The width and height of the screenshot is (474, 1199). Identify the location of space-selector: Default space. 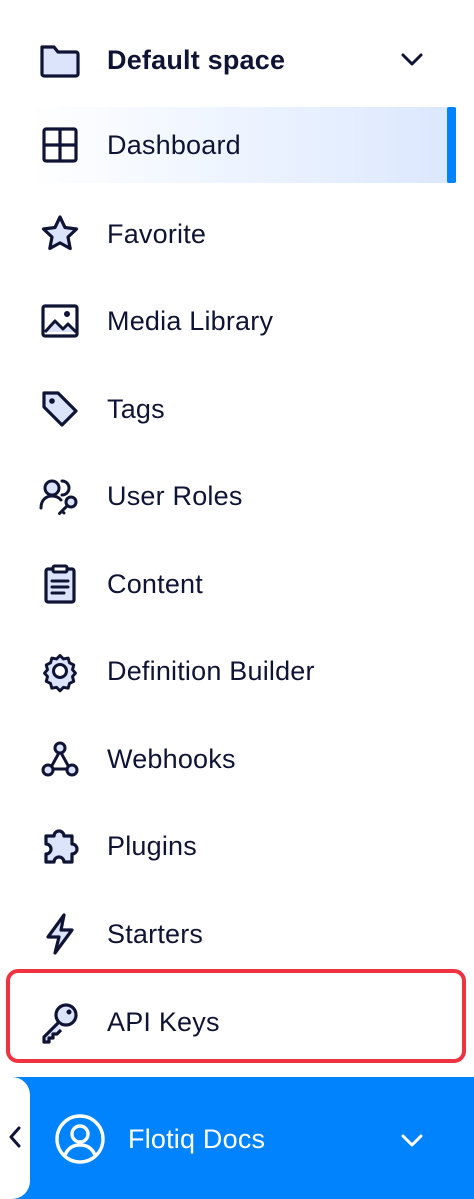
(237, 60).